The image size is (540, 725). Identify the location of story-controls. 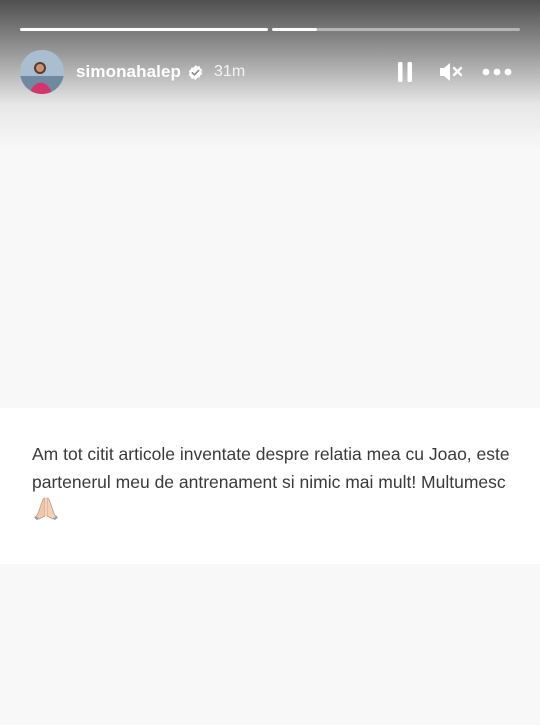
(451, 72).